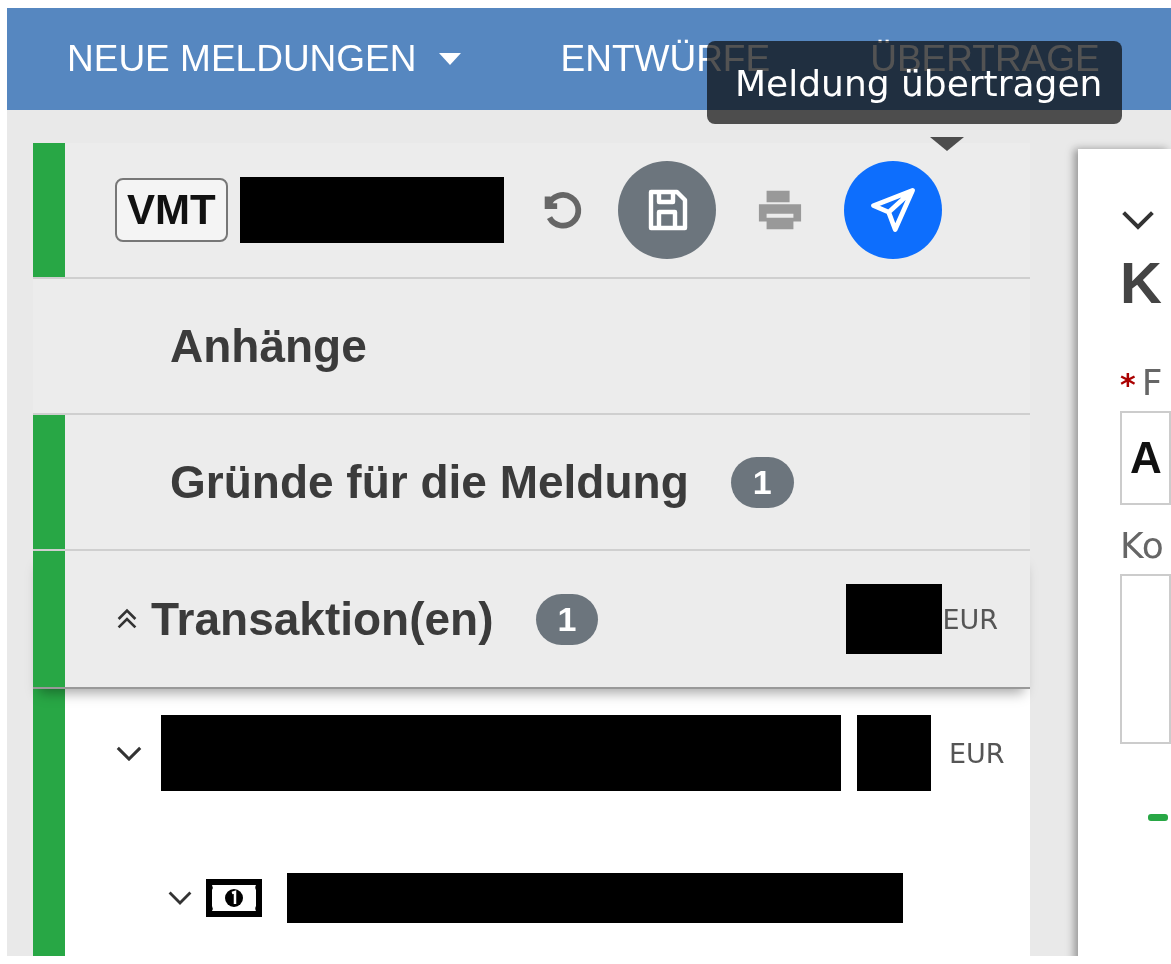  Describe the element at coordinates (429, 482) in the screenshot. I see `section-title: Gründe für die Meldung` at that location.